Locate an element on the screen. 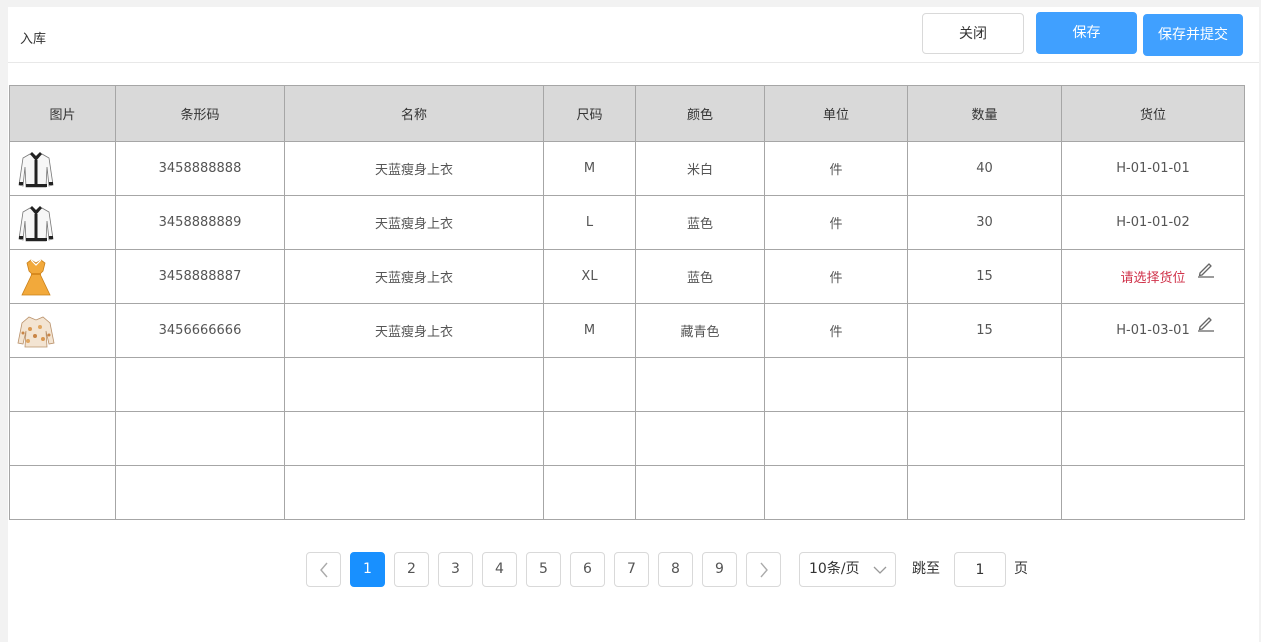 The width and height of the screenshot is (1261, 642). page-button-4: 4 is located at coordinates (499, 569).